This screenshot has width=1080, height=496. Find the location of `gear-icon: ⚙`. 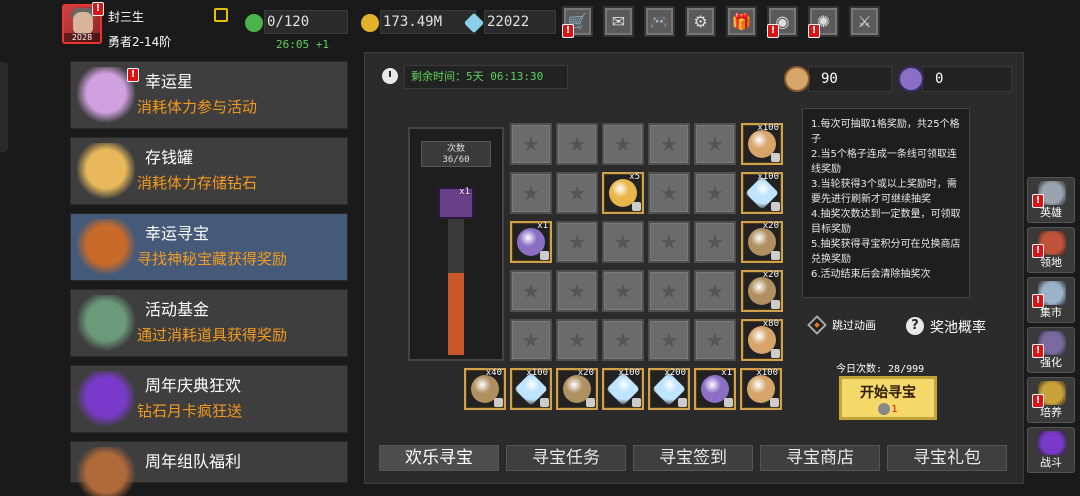

gear-icon: ⚙ is located at coordinates (700, 21).